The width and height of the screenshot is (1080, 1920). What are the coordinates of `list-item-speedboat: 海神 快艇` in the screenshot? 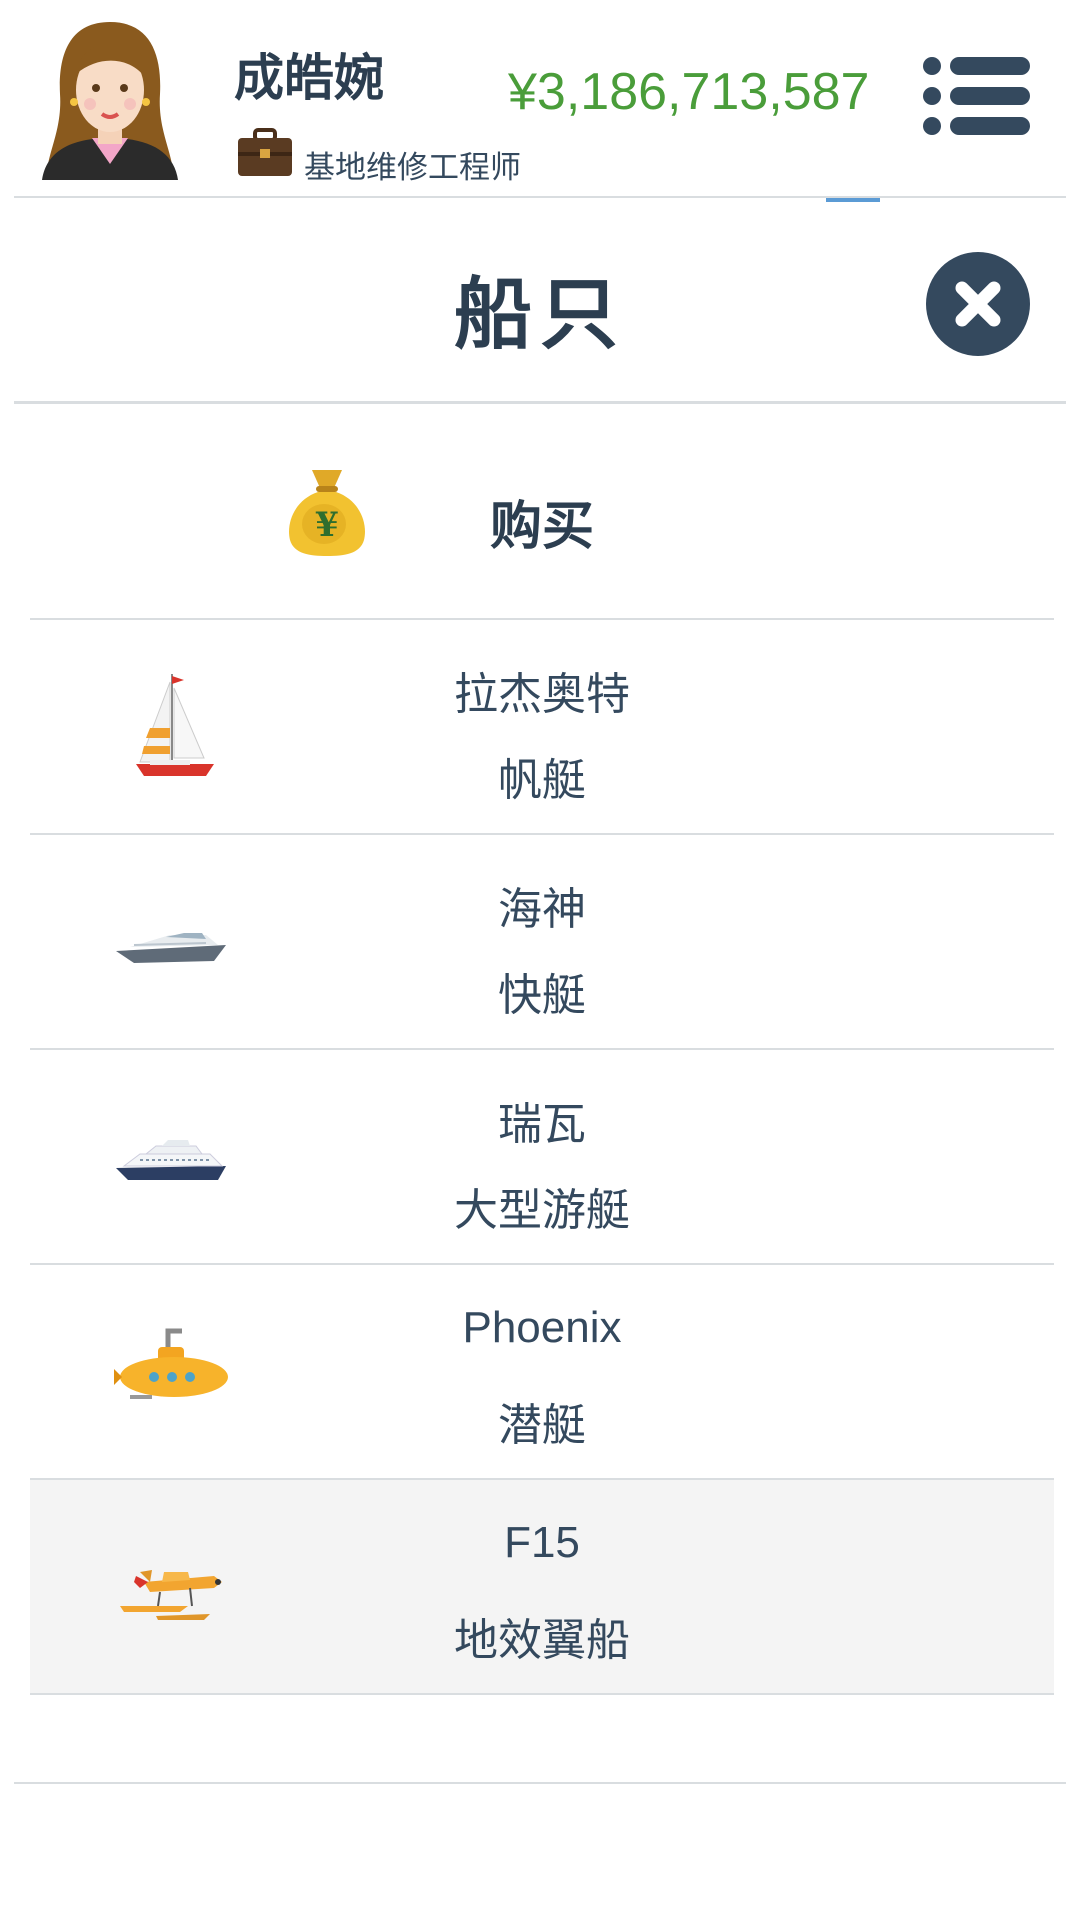 It's located at (542, 940).